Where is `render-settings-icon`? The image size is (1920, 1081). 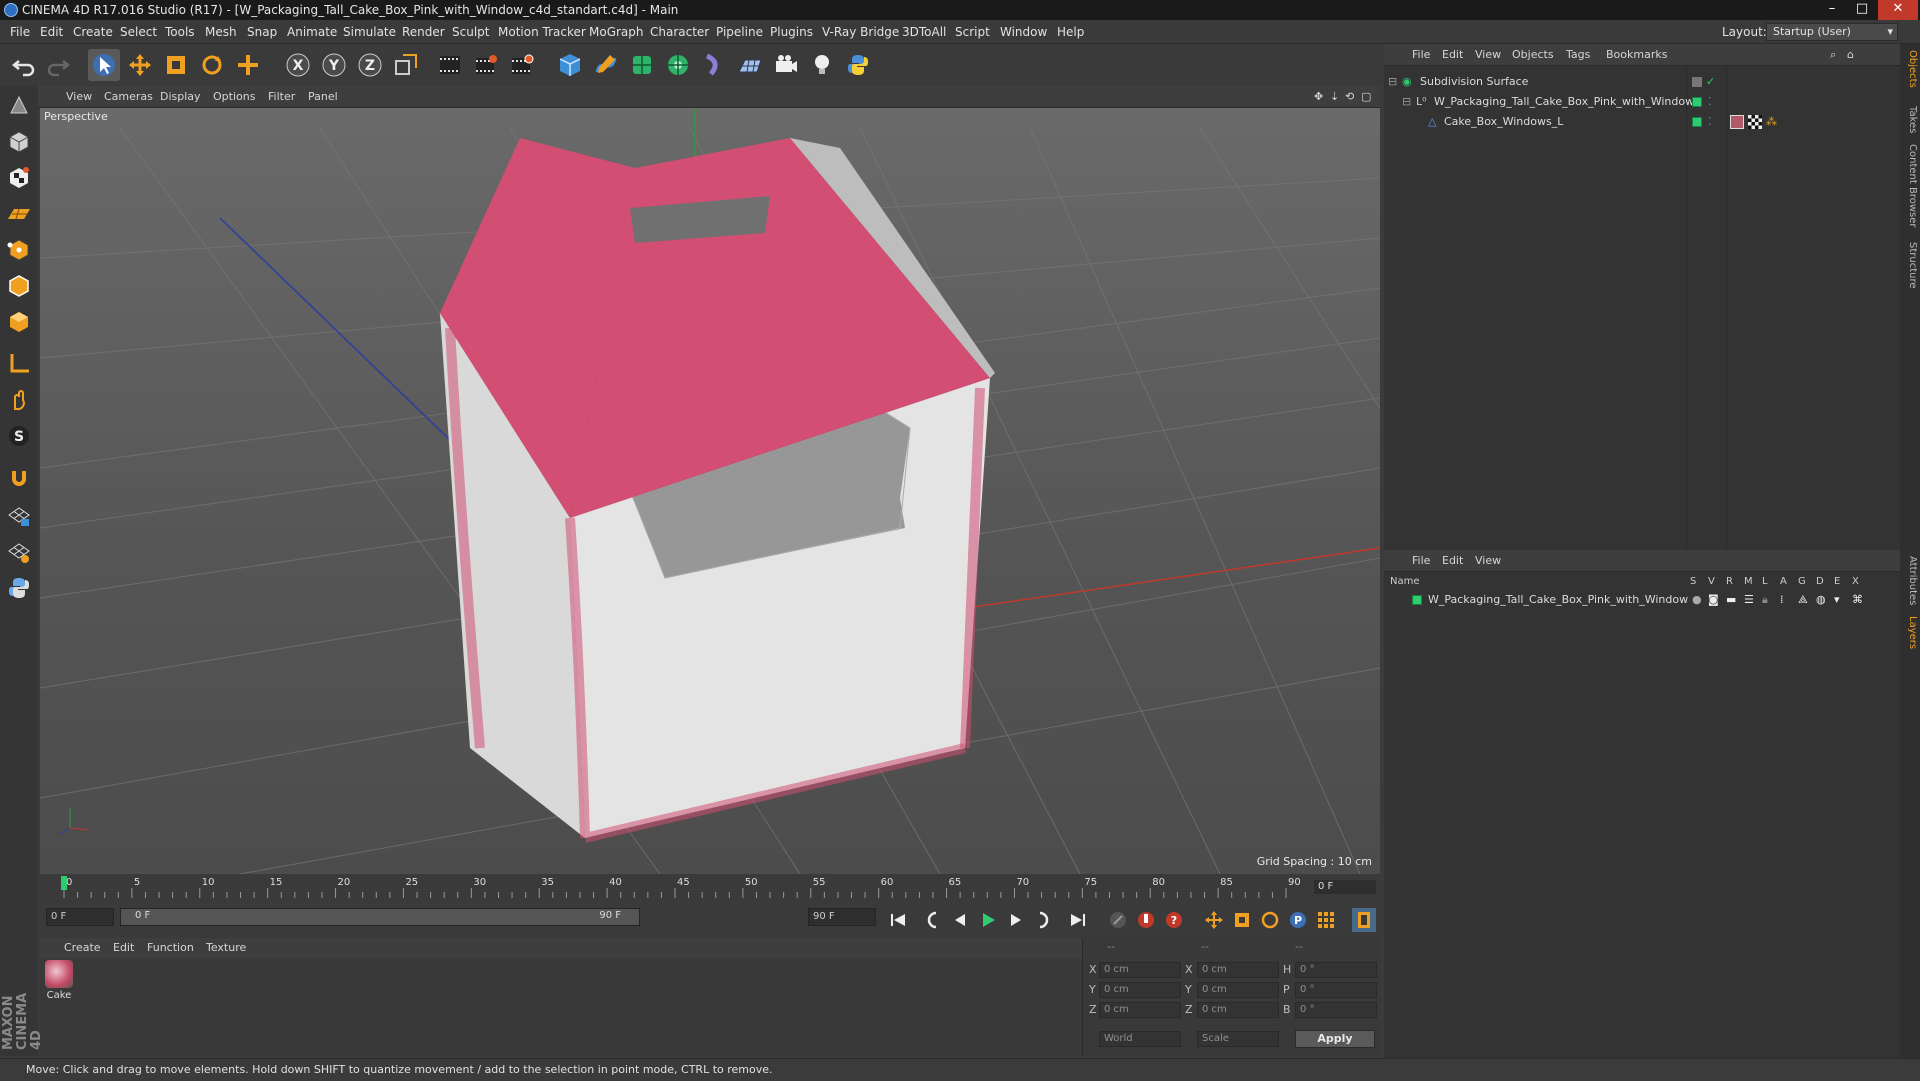 render-settings-icon is located at coordinates (522, 65).